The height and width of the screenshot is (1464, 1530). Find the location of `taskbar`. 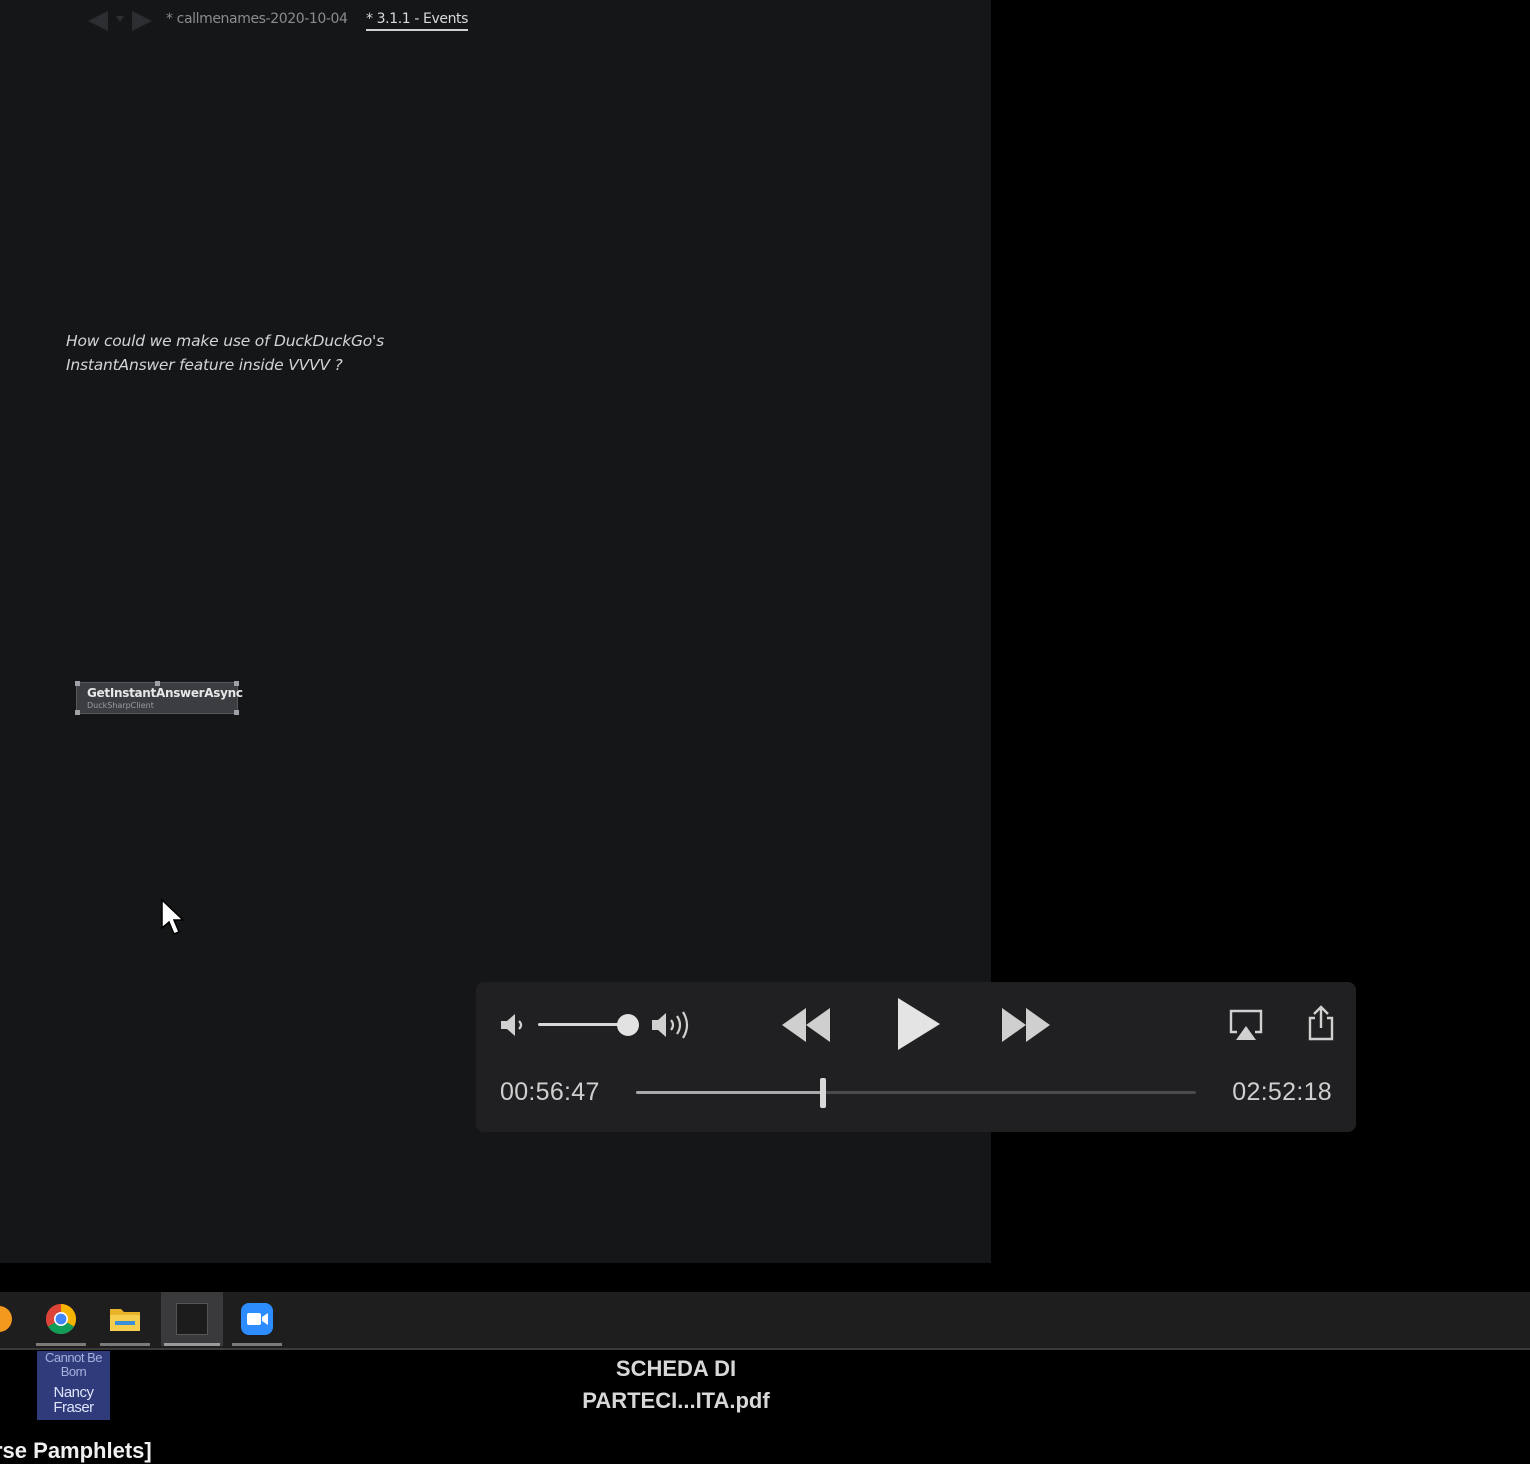

taskbar is located at coordinates (765, 1321).